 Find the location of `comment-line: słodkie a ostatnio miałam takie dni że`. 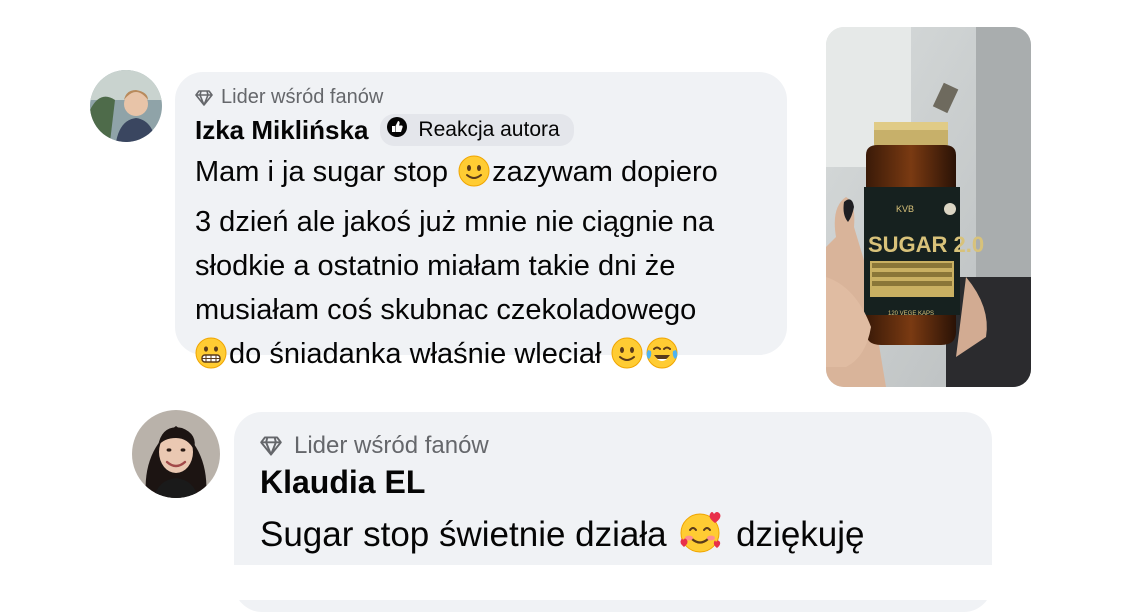

comment-line: słodkie a ostatnio miałam takie dni że is located at coordinates (435, 266).